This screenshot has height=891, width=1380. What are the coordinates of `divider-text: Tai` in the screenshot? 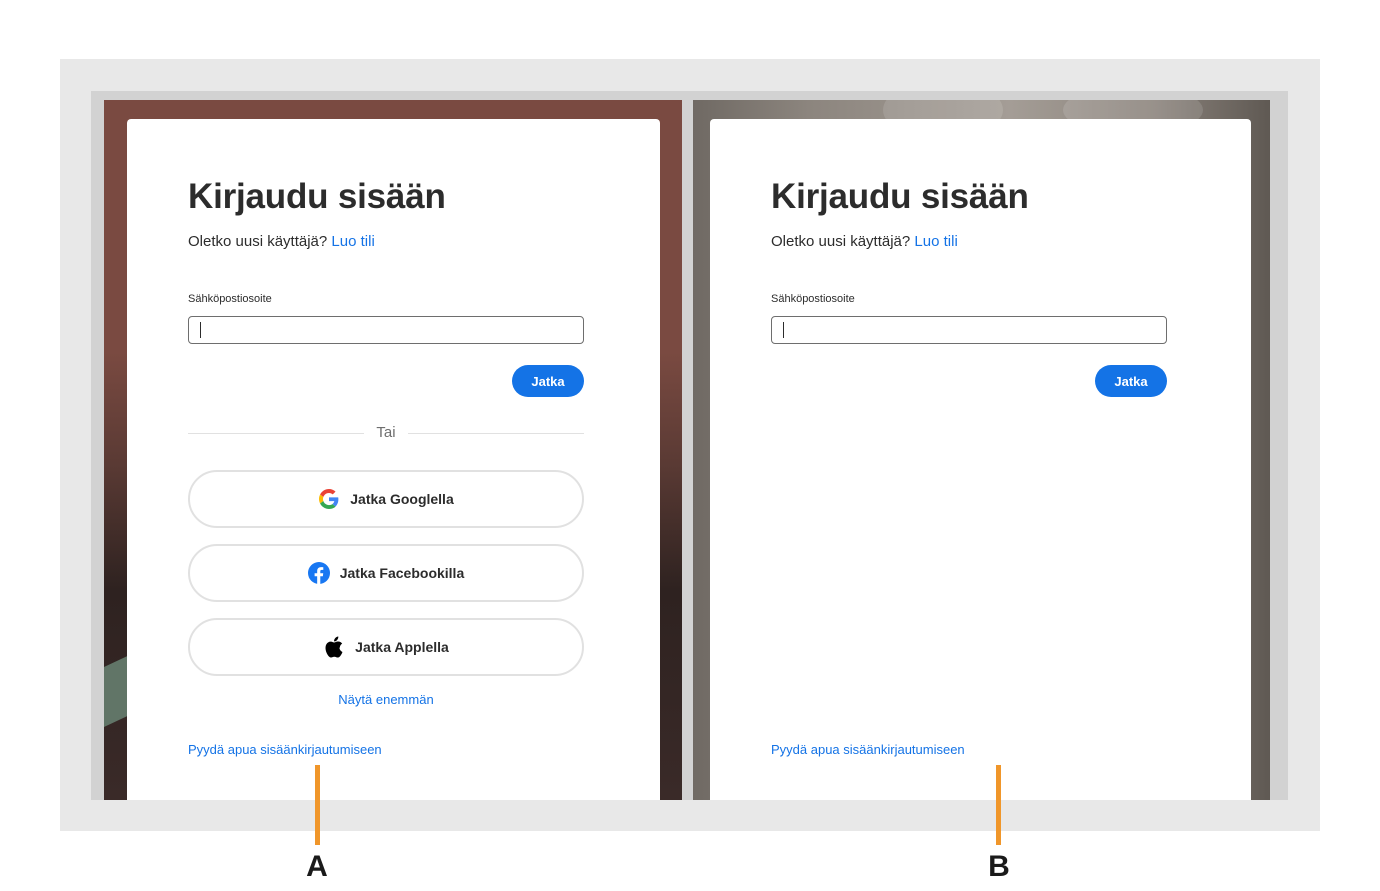 It's located at (386, 432).